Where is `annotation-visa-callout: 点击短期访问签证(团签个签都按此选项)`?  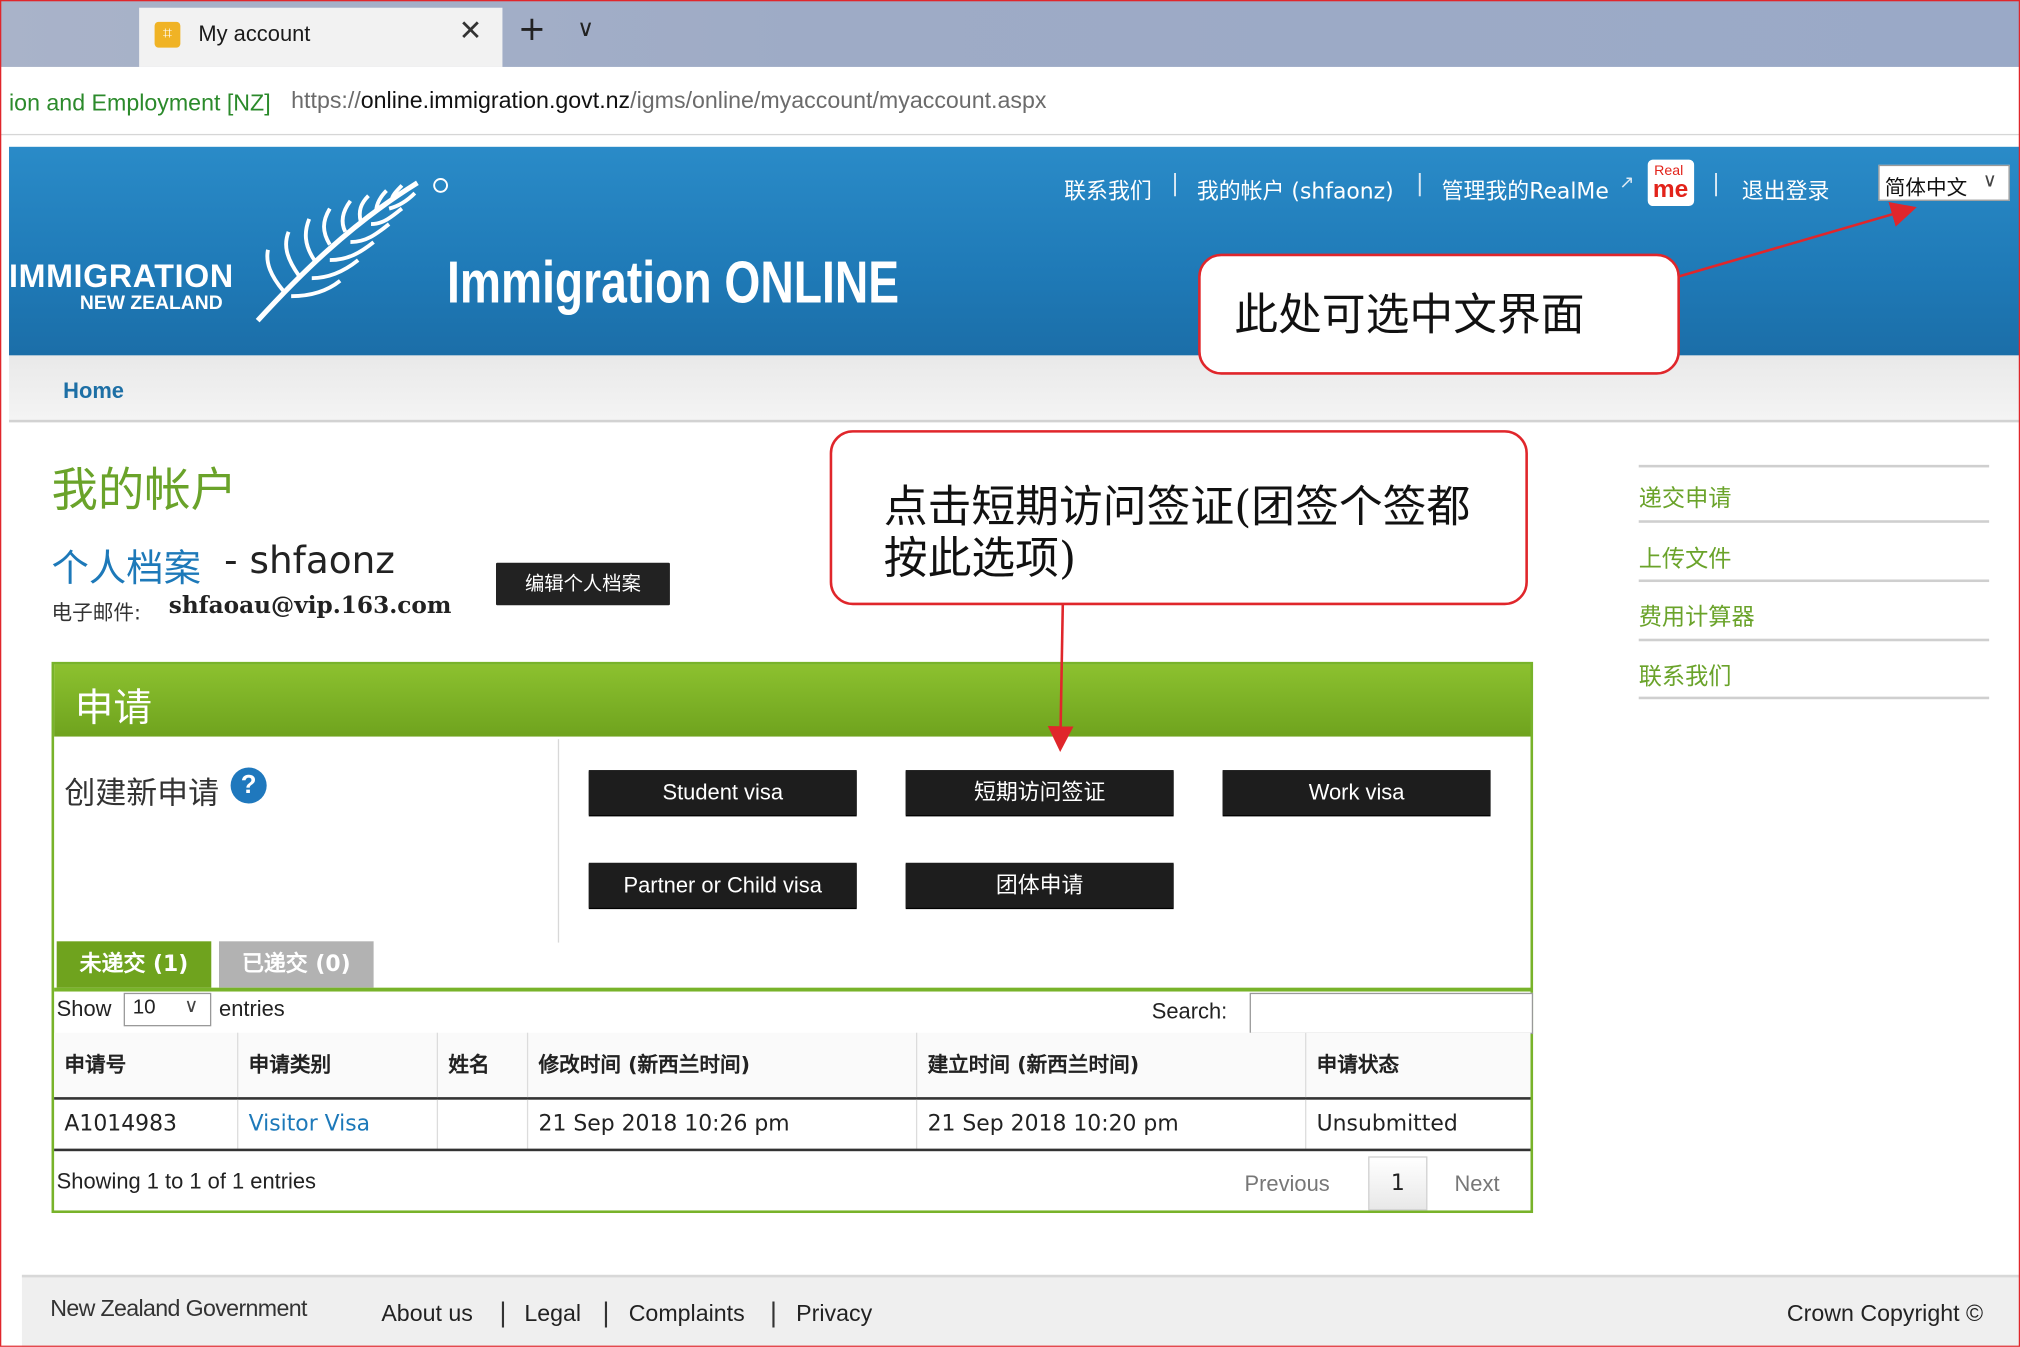
annotation-visa-callout: 点击短期访问签证(团签个签都按此选项) is located at coordinates (1178, 518).